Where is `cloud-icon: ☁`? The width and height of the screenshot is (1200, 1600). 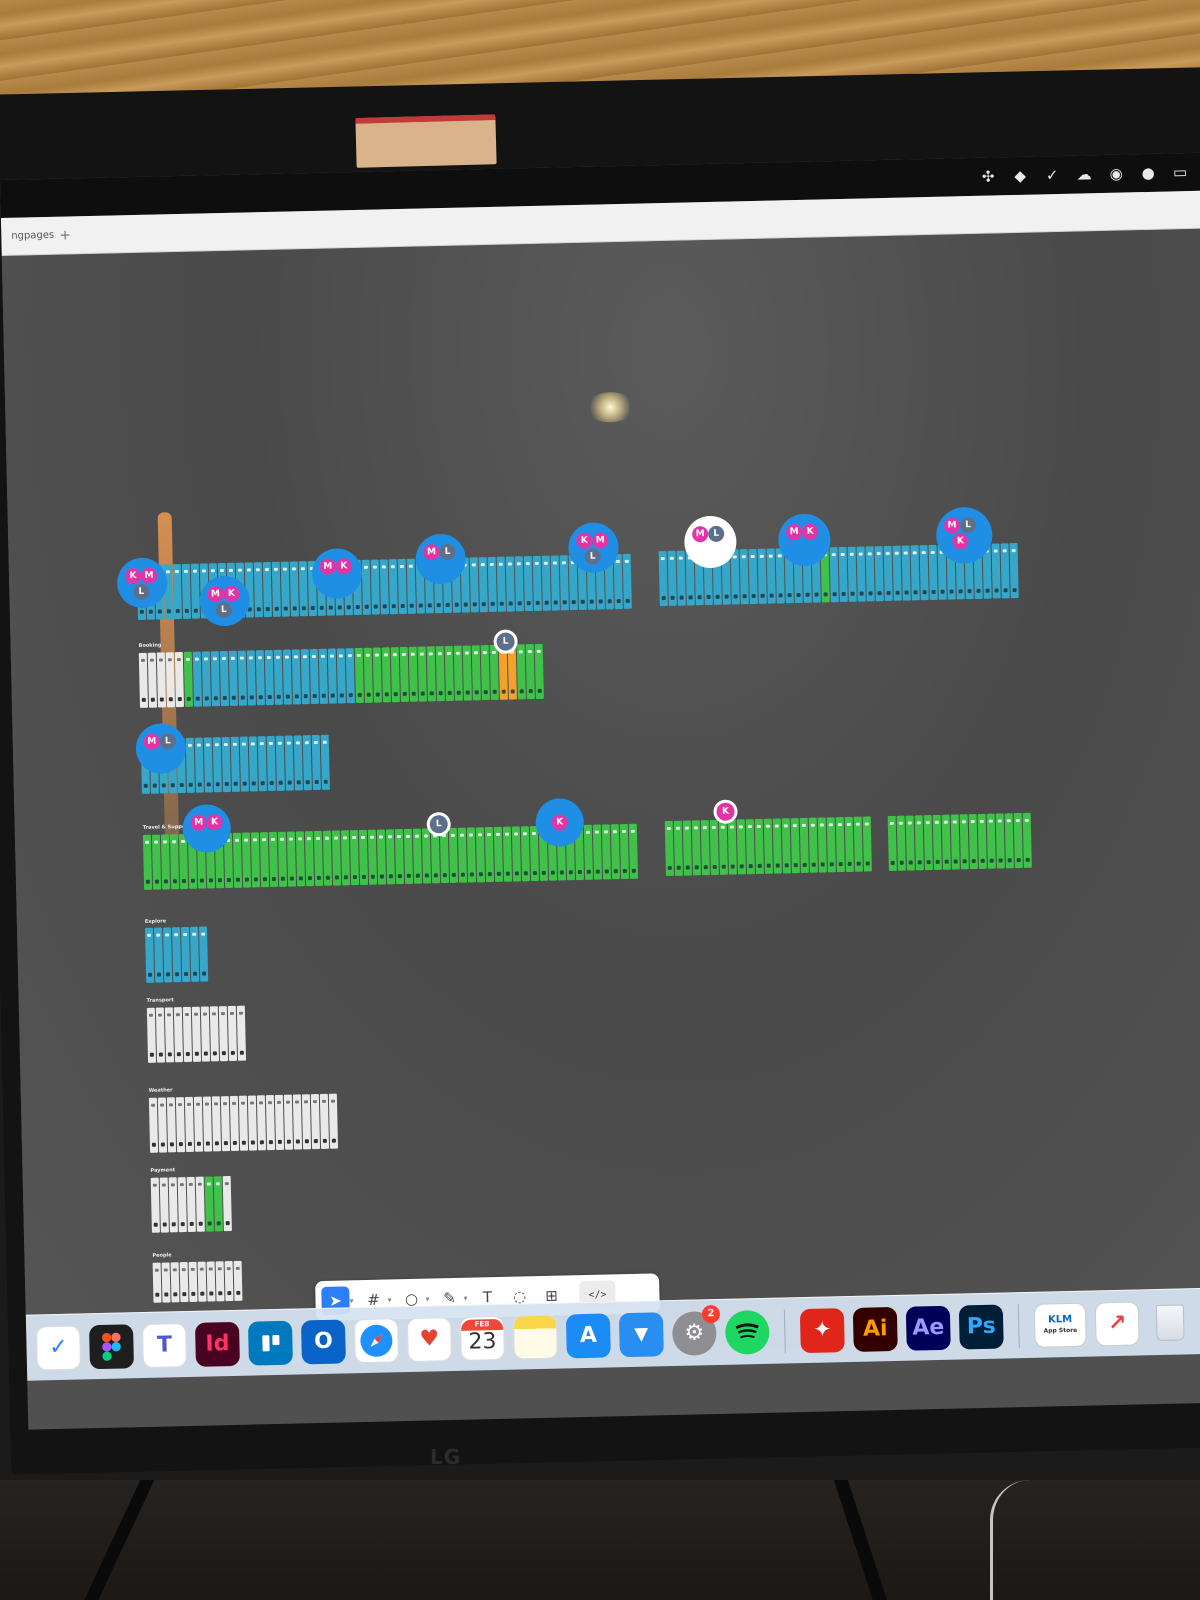 cloud-icon: ☁ is located at coordinates (1084, 174).